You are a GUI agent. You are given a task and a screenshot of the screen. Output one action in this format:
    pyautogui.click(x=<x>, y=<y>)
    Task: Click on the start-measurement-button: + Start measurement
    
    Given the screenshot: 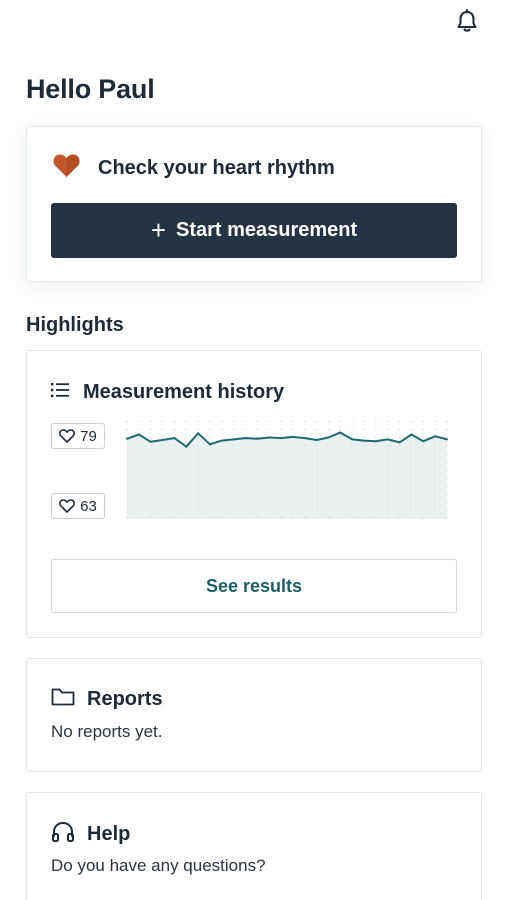 What is the action you would take?
    pyautogui.click(x=254, y=230)
    